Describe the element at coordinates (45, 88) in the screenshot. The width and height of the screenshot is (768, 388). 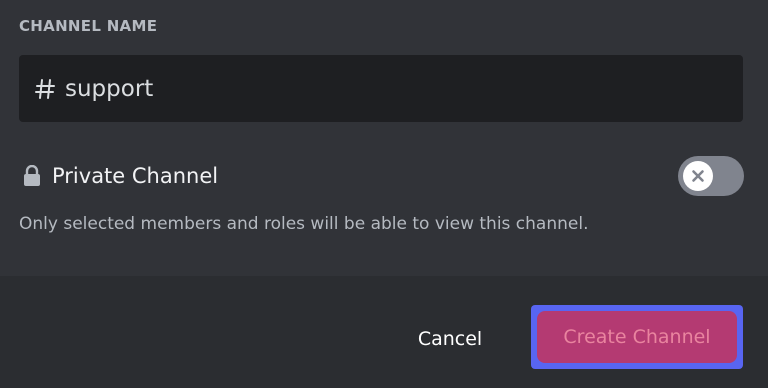
I see `hash-icon` at that location.